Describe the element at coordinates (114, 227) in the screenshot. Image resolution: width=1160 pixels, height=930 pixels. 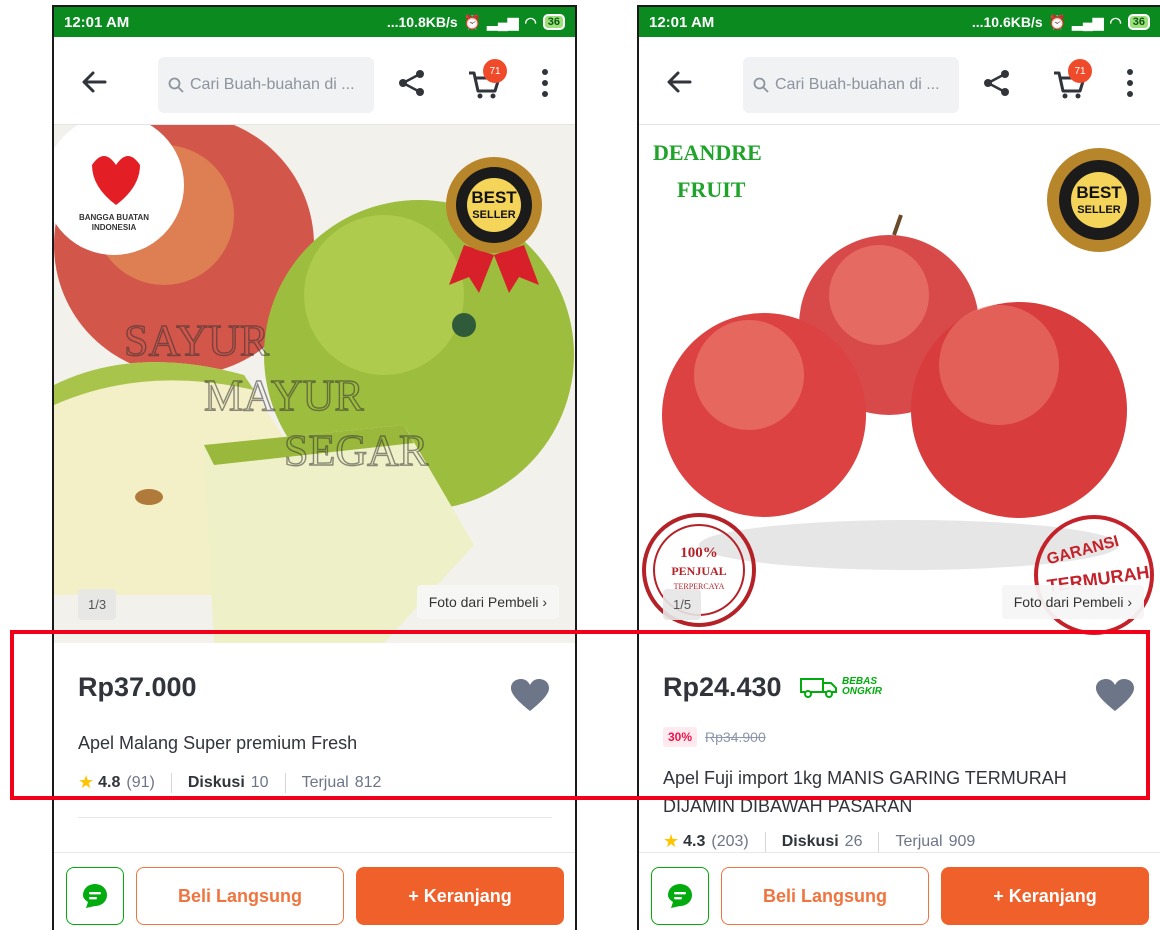
I see `logo-text-2: INDONESIA` at that location.